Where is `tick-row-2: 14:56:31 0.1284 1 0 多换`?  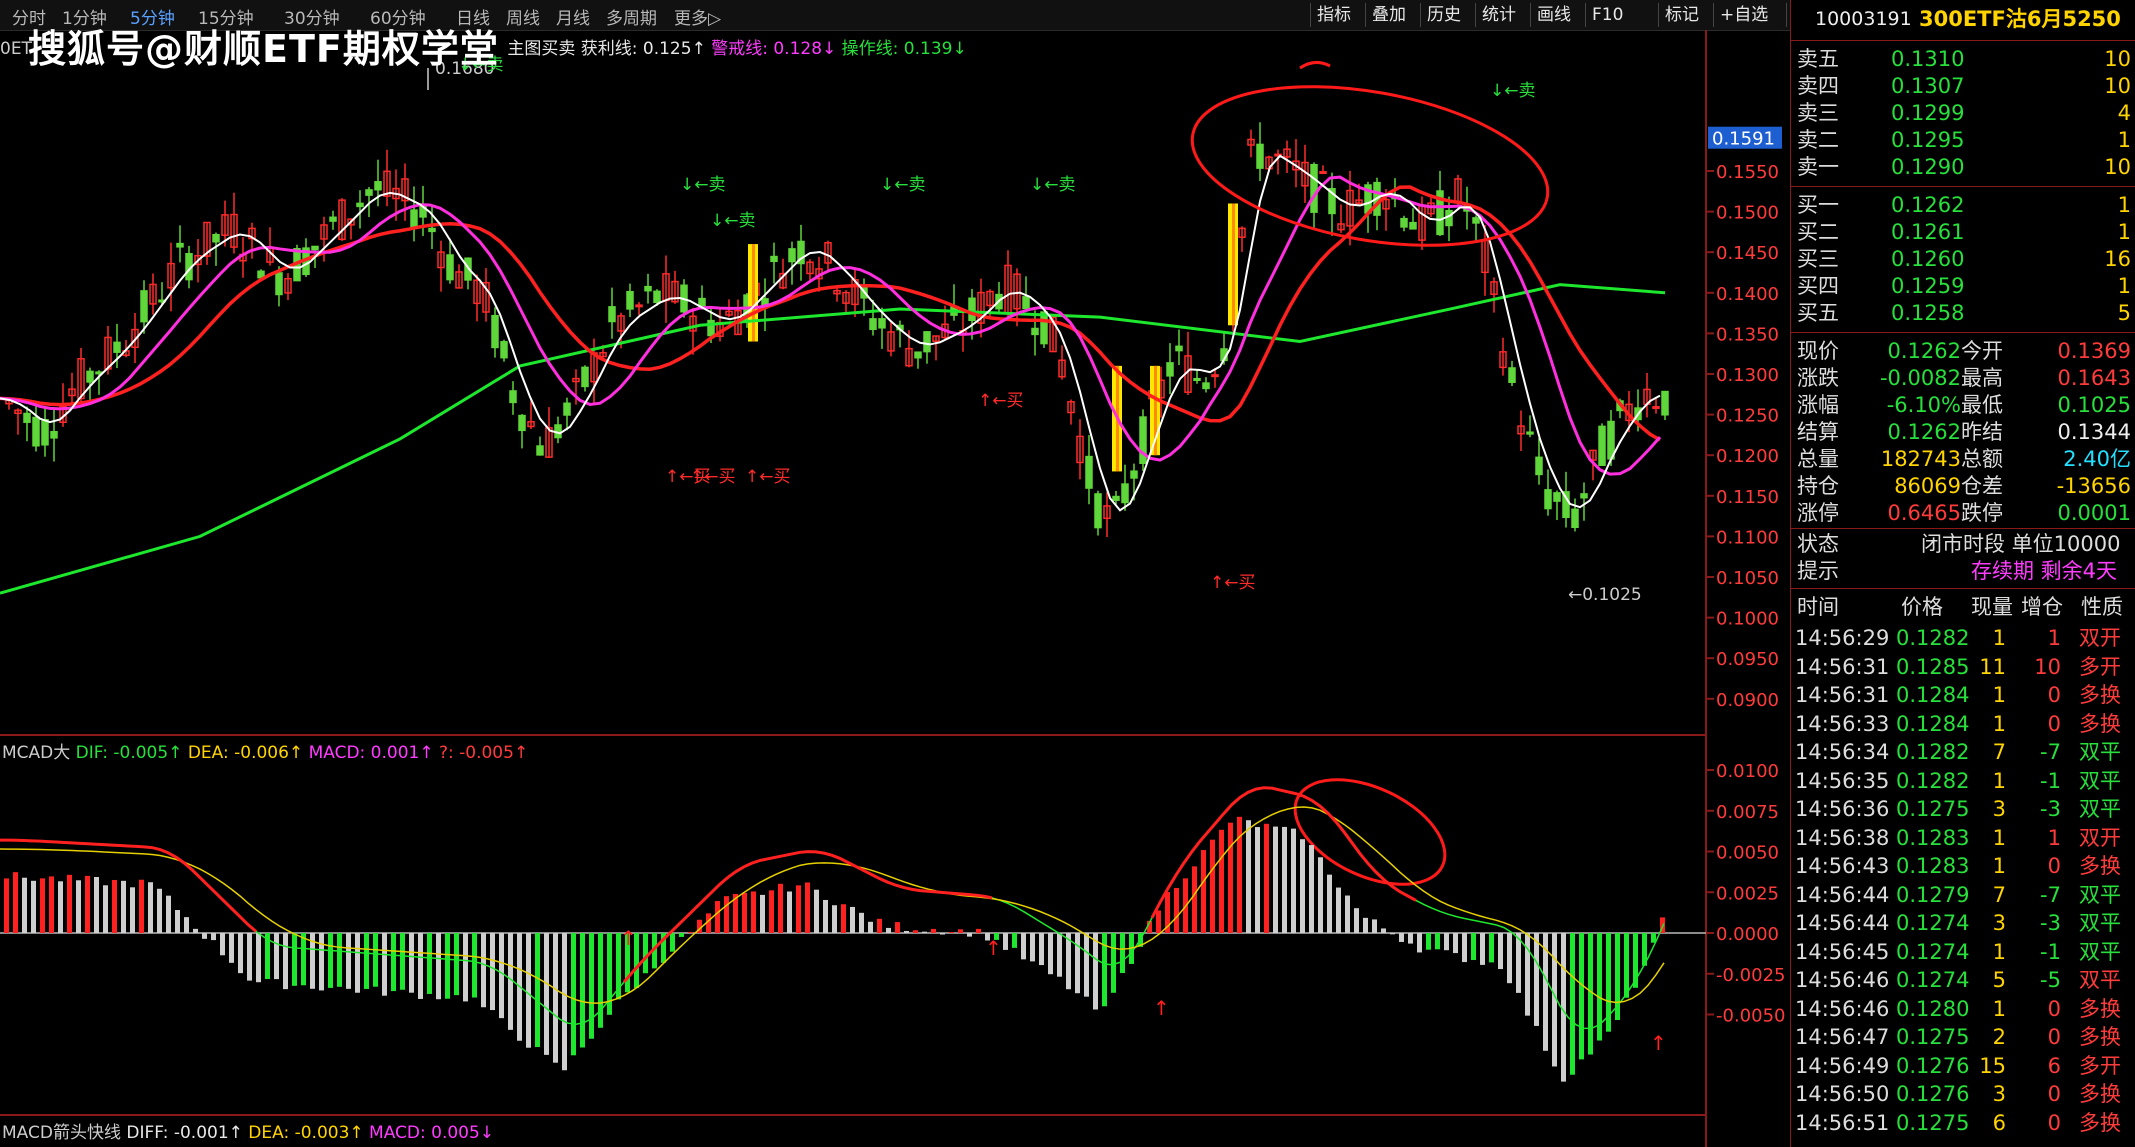
tick-row-2: 14:56:31 0.1284 1 0 多换 is located at coordinates (1963, 695).